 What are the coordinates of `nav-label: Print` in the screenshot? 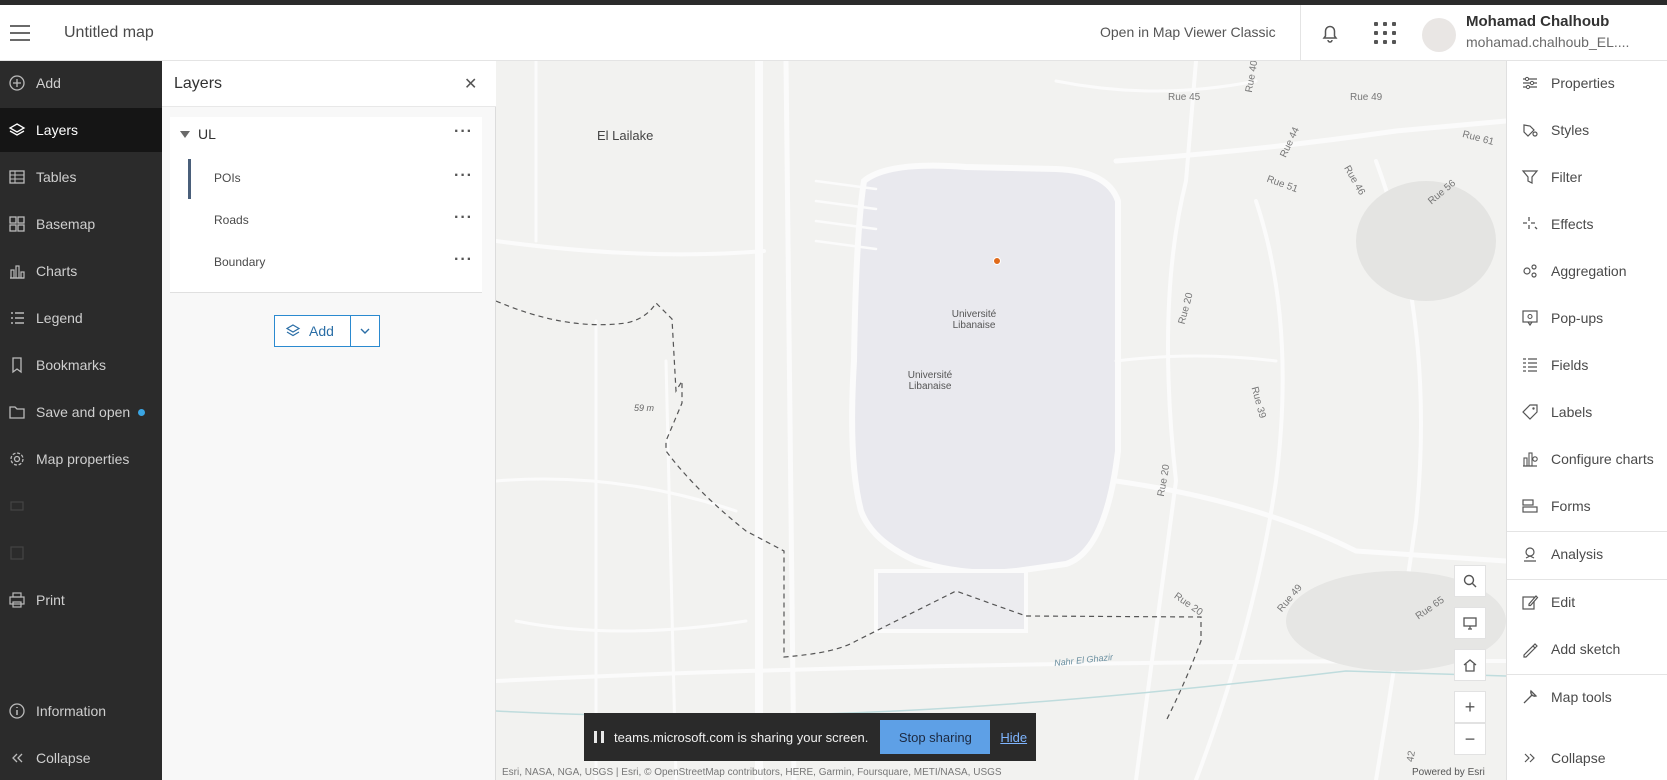 It's located at (50, 600).